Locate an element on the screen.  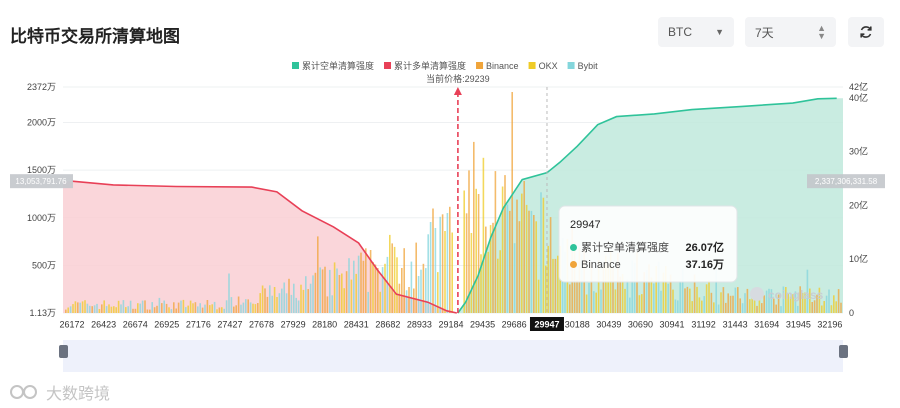
x-tick-label: 31443 is located at coordinates (735, 325).